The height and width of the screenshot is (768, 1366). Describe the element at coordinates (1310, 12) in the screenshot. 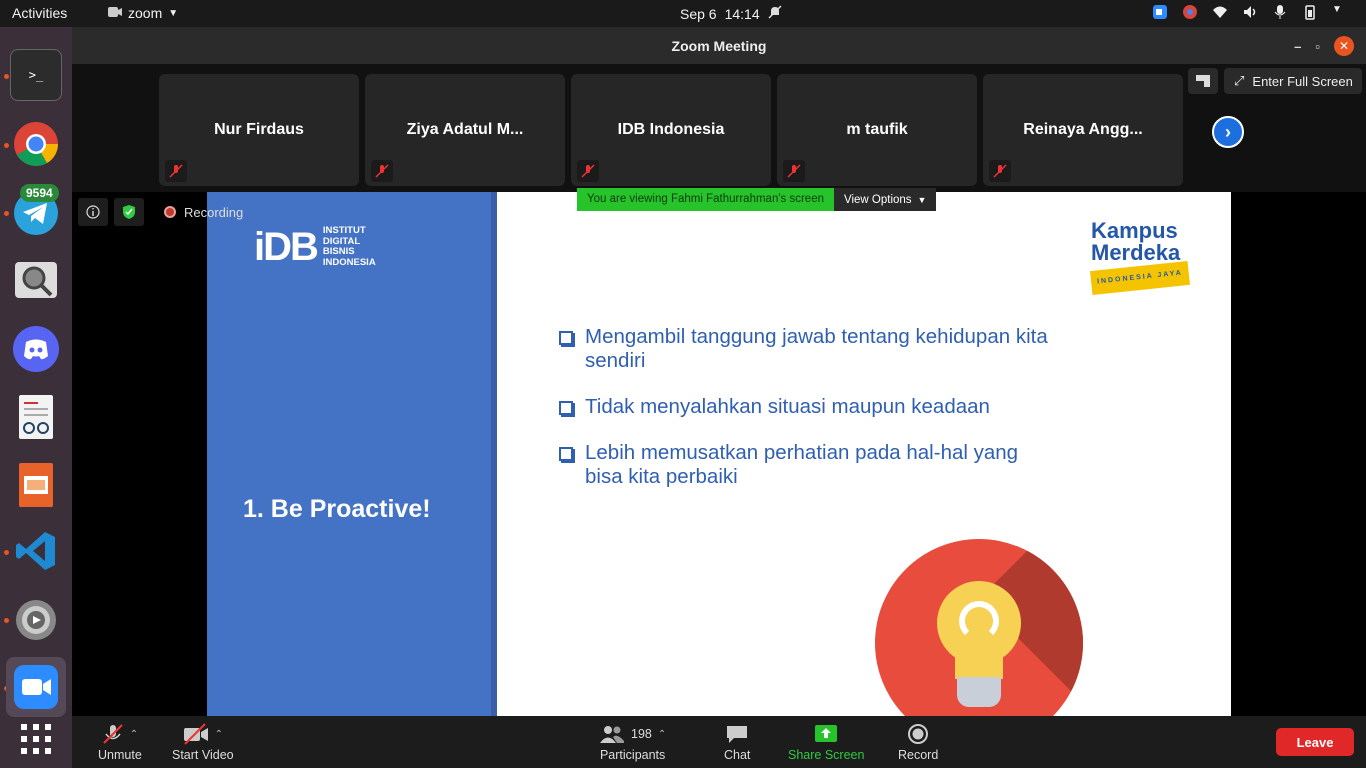

I see `battery-icon` at that location.